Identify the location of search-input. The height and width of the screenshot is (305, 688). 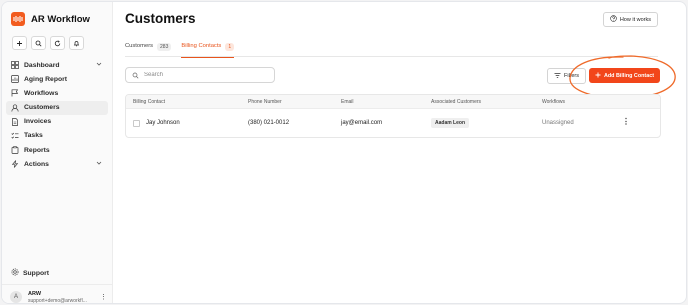
(204, 75).